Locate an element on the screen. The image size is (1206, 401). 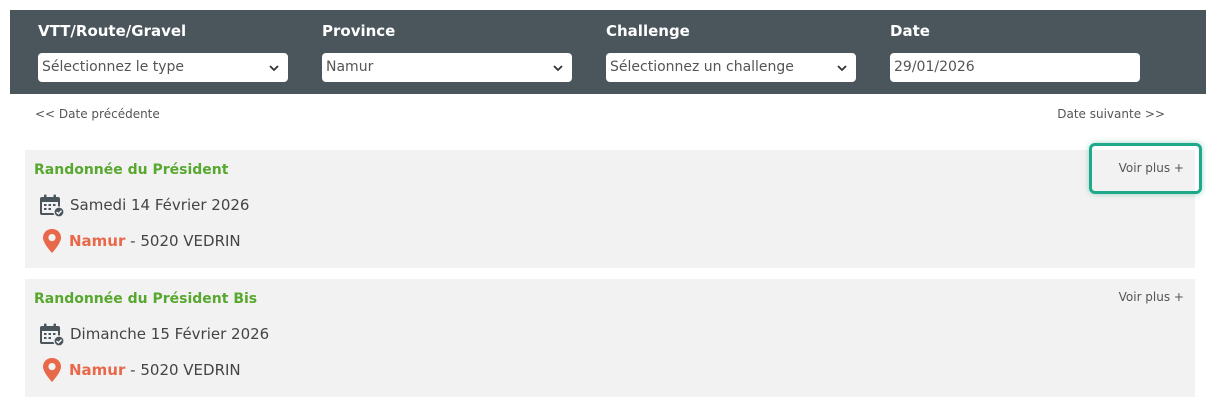
type-select-value: Sélectionnez le type is located at coordinates (113, 67).